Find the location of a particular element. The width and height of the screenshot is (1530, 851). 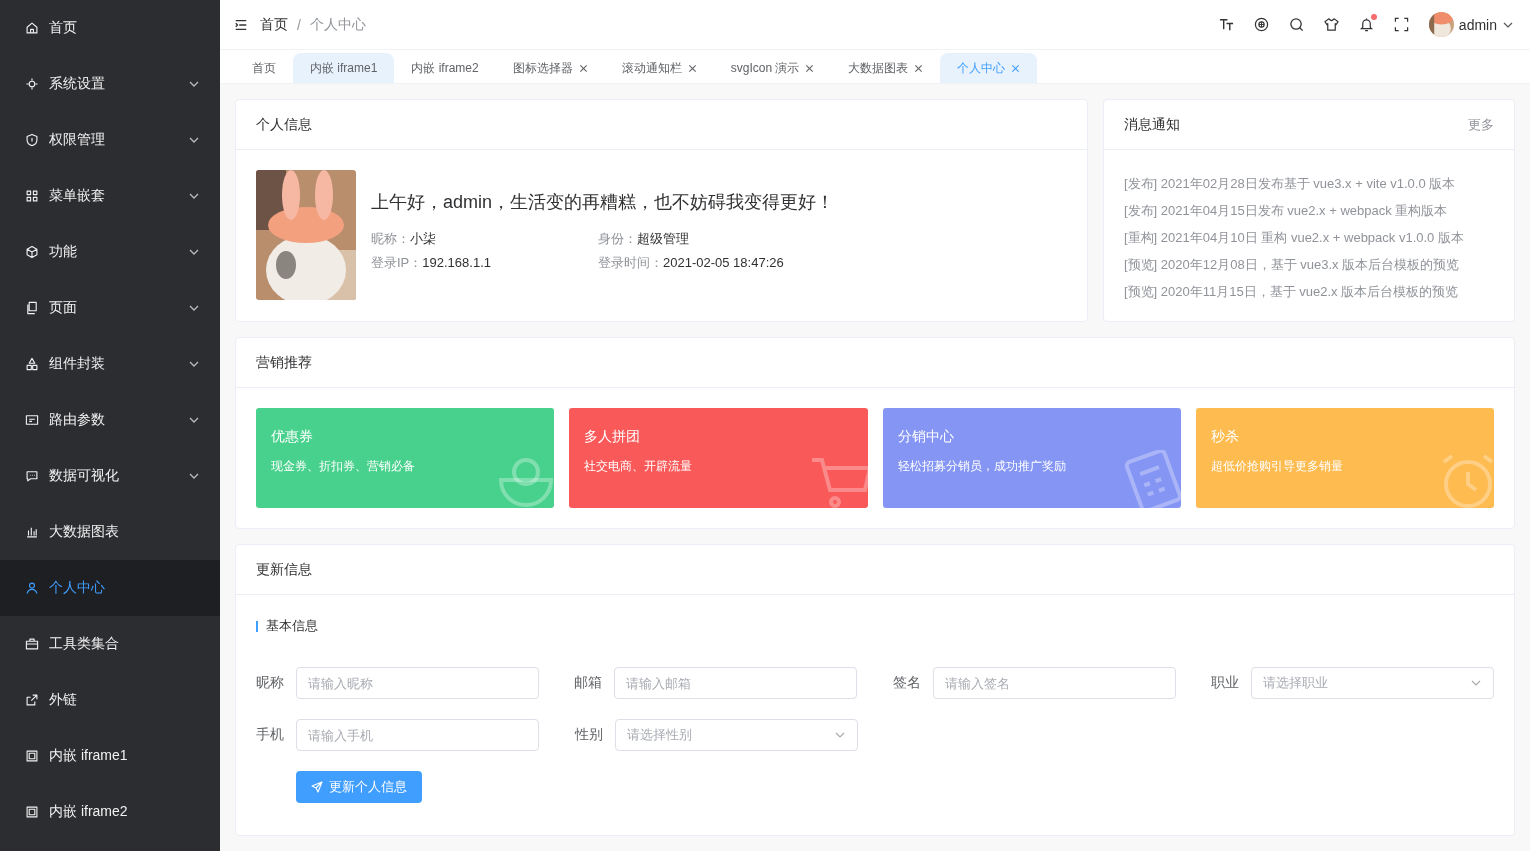

info-value: 小柒 is located at coordinates (423, 238).